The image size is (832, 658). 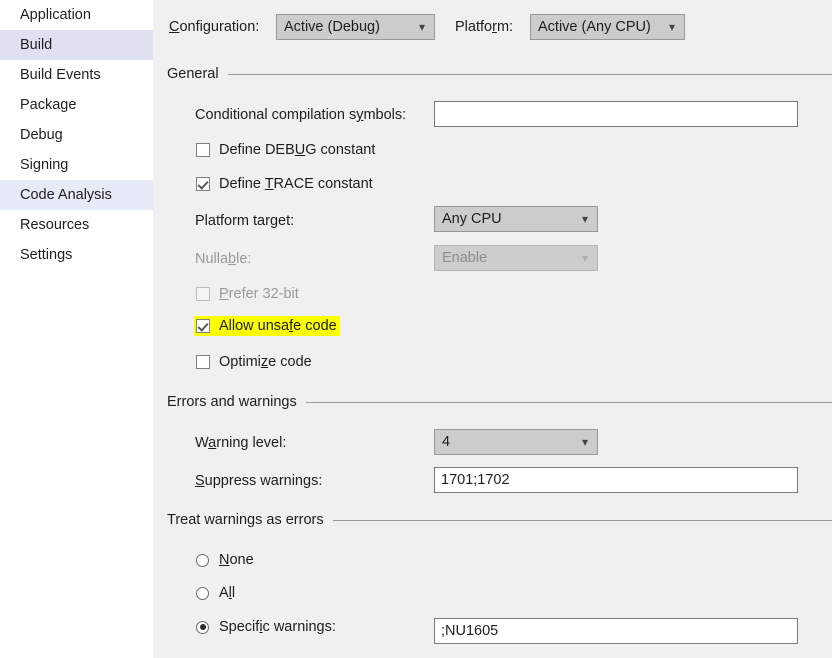 I want to click on optimize-code-checkbox-row: Optimize code, so click(x=254, y=362).